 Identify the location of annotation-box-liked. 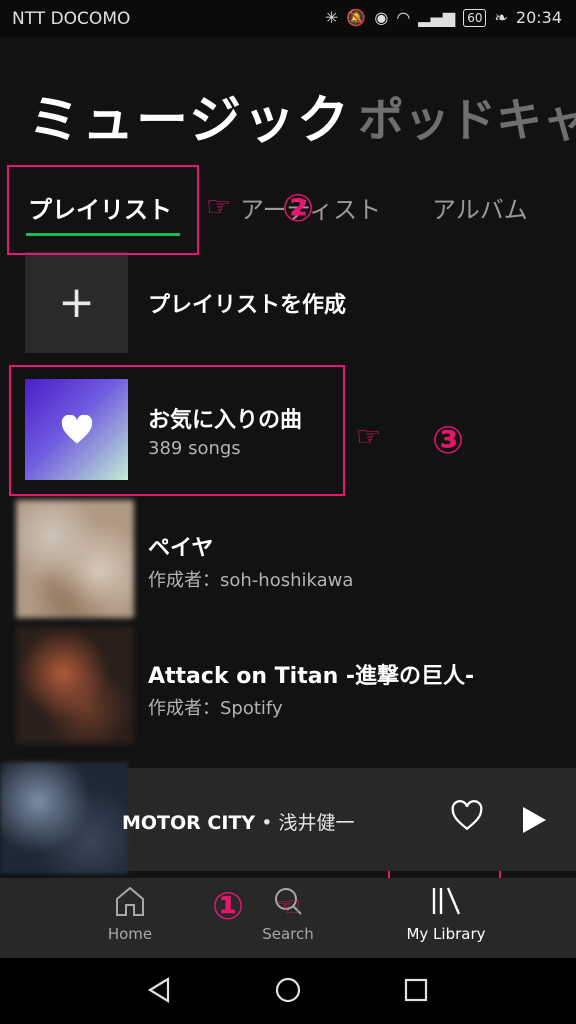
(177, 430).